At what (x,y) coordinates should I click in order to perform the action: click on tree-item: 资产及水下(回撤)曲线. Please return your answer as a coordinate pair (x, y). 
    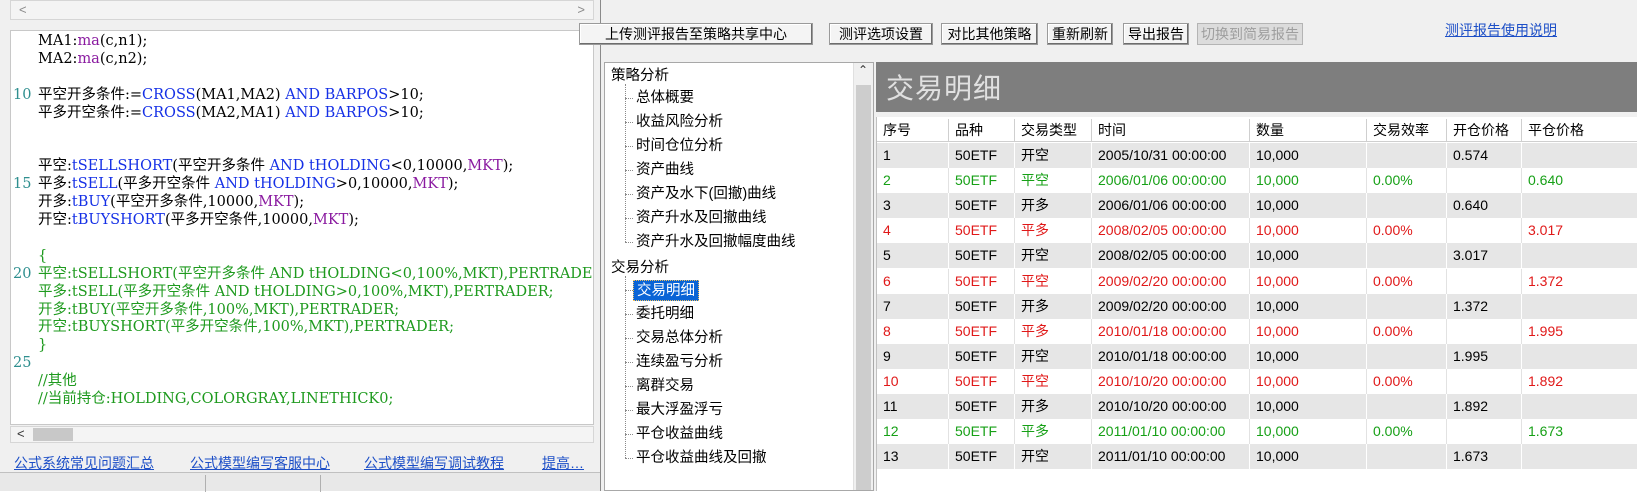
    Looking at the image, I should click on (706, 194).